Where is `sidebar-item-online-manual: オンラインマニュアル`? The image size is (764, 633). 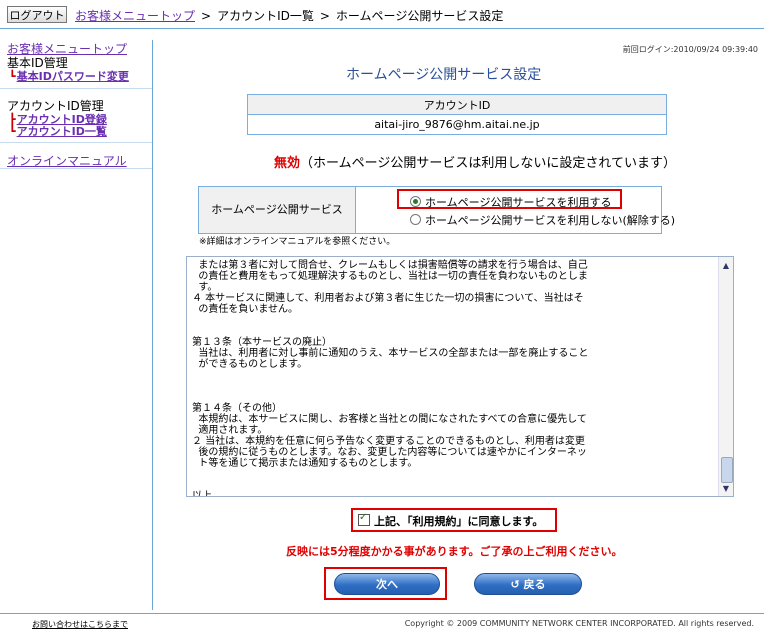
sidebar-item-online-manual: オンラインマニュアル is located at coordinates (67, 160).